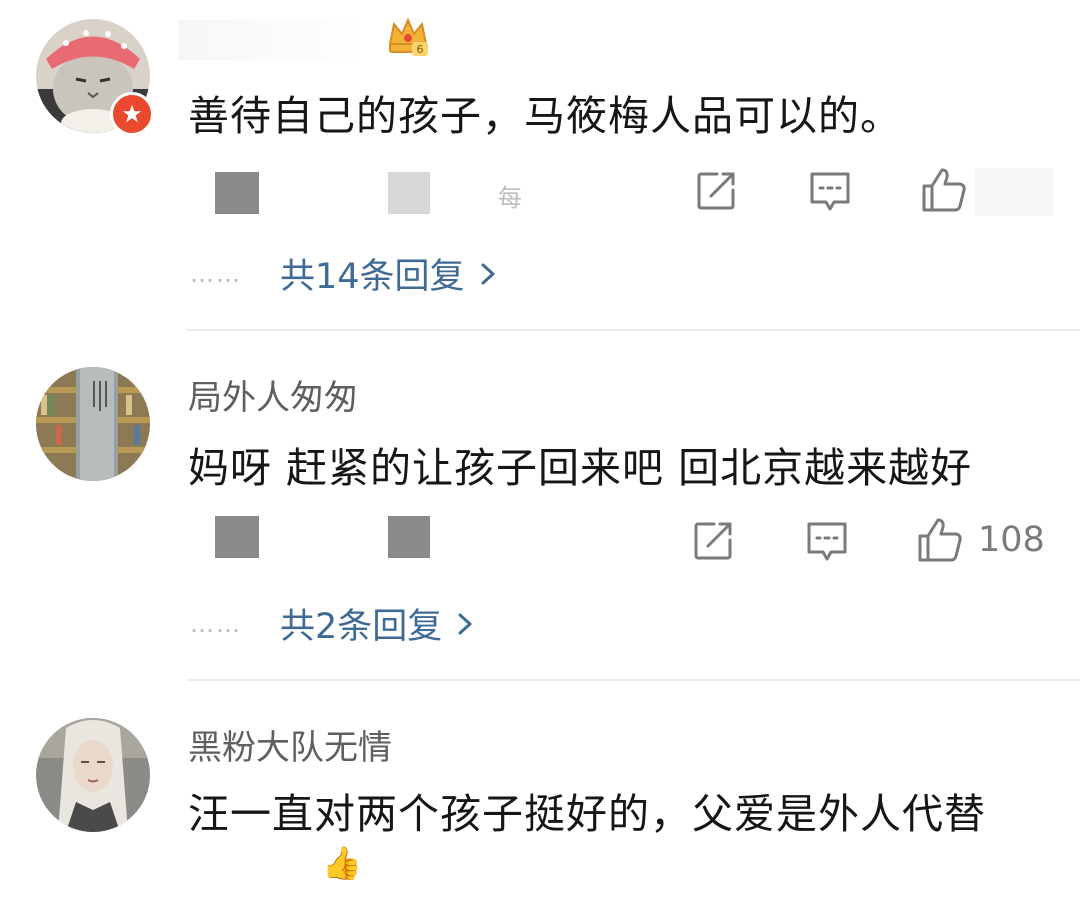 The height and width of the screenshot is (909, 1080). Describe the element at coordinates (510, 198) in the screenshot. I see `faint-text: 每` at that location.